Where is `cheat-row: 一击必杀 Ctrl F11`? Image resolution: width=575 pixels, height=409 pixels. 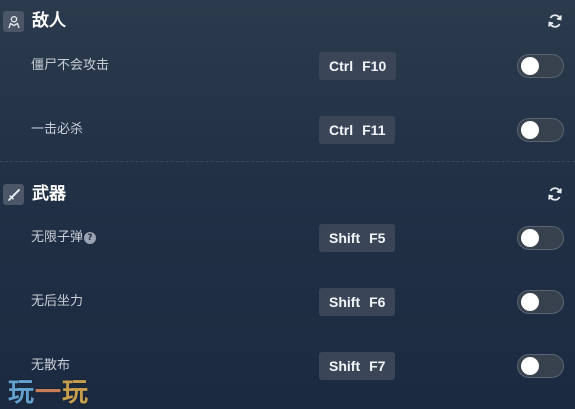
cheat-row: 一击必杀 Ctrl F11 is located at coordinates (287, 130).